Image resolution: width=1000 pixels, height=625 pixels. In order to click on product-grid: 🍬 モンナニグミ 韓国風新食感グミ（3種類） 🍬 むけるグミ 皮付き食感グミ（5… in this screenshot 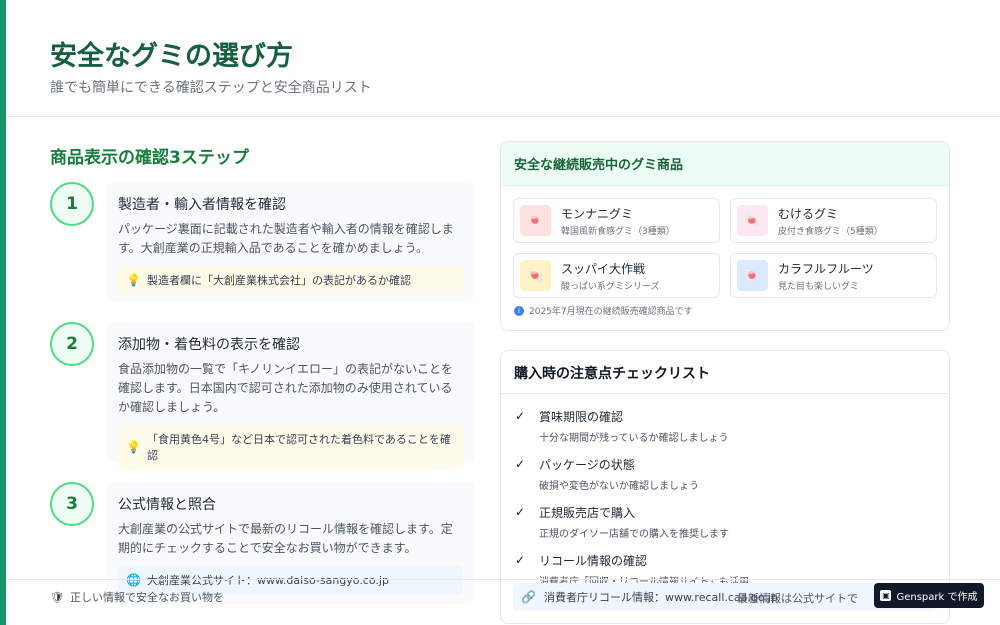, I will do `click(725, 245)`.